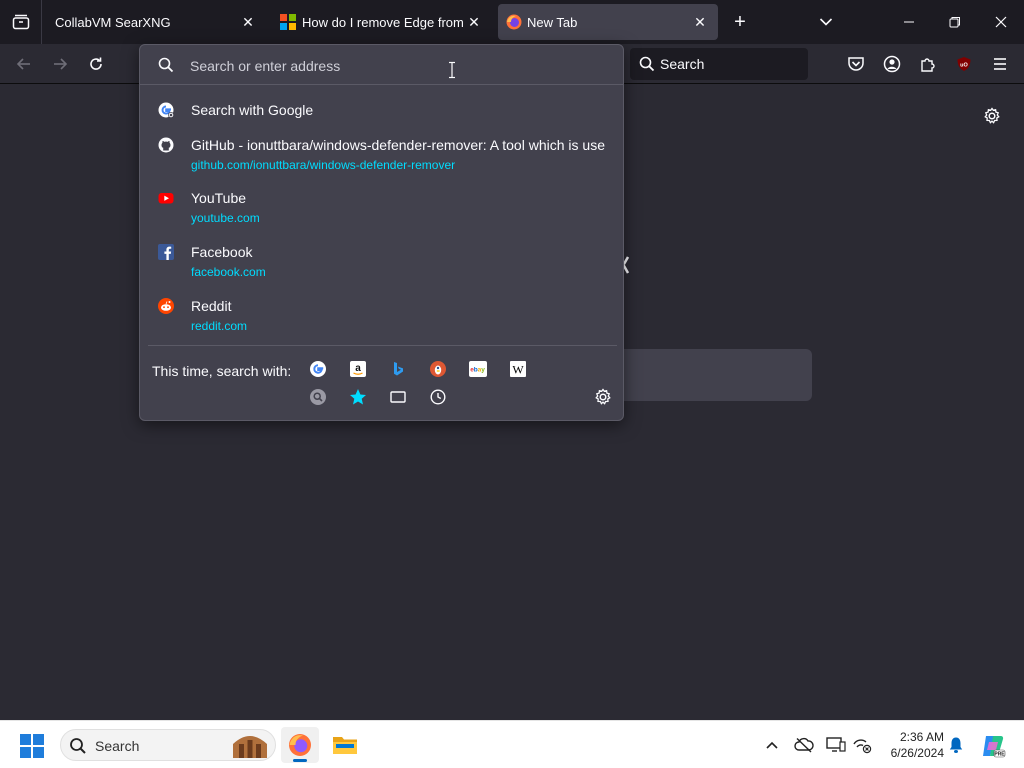  I want to click on reload-icon, so click(96, 63).